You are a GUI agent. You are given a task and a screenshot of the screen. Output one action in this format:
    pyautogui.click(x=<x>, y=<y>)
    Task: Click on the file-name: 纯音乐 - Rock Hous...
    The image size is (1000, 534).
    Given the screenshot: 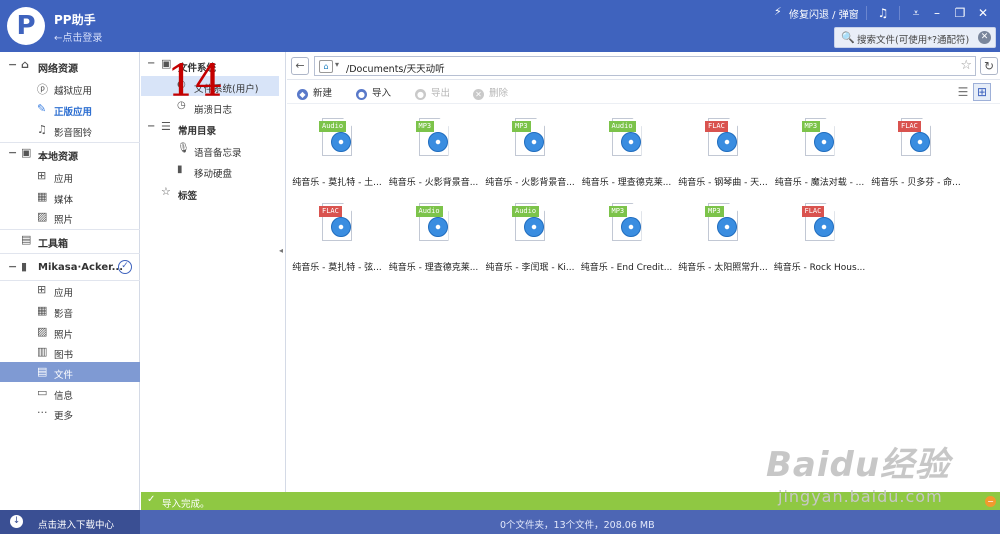 What is the action you would take?
    pyautogui.click(x=819, y=268)
    